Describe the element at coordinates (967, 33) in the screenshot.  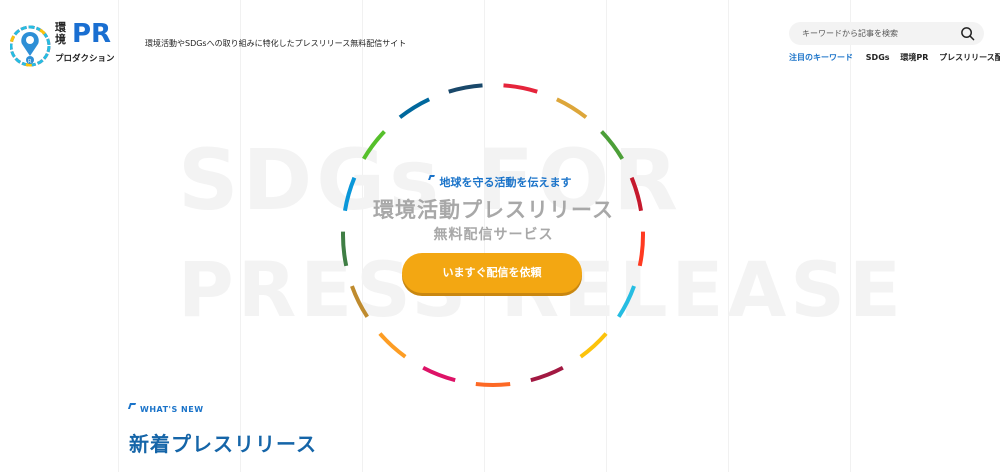
I see `search-icon` at that location.